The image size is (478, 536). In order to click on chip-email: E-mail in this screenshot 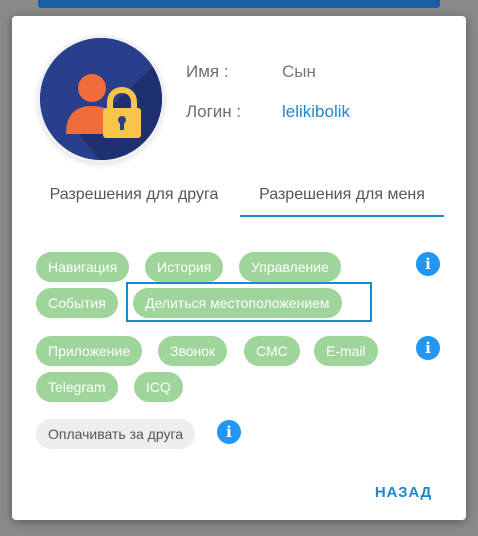, I will do `click(346, 351)`.